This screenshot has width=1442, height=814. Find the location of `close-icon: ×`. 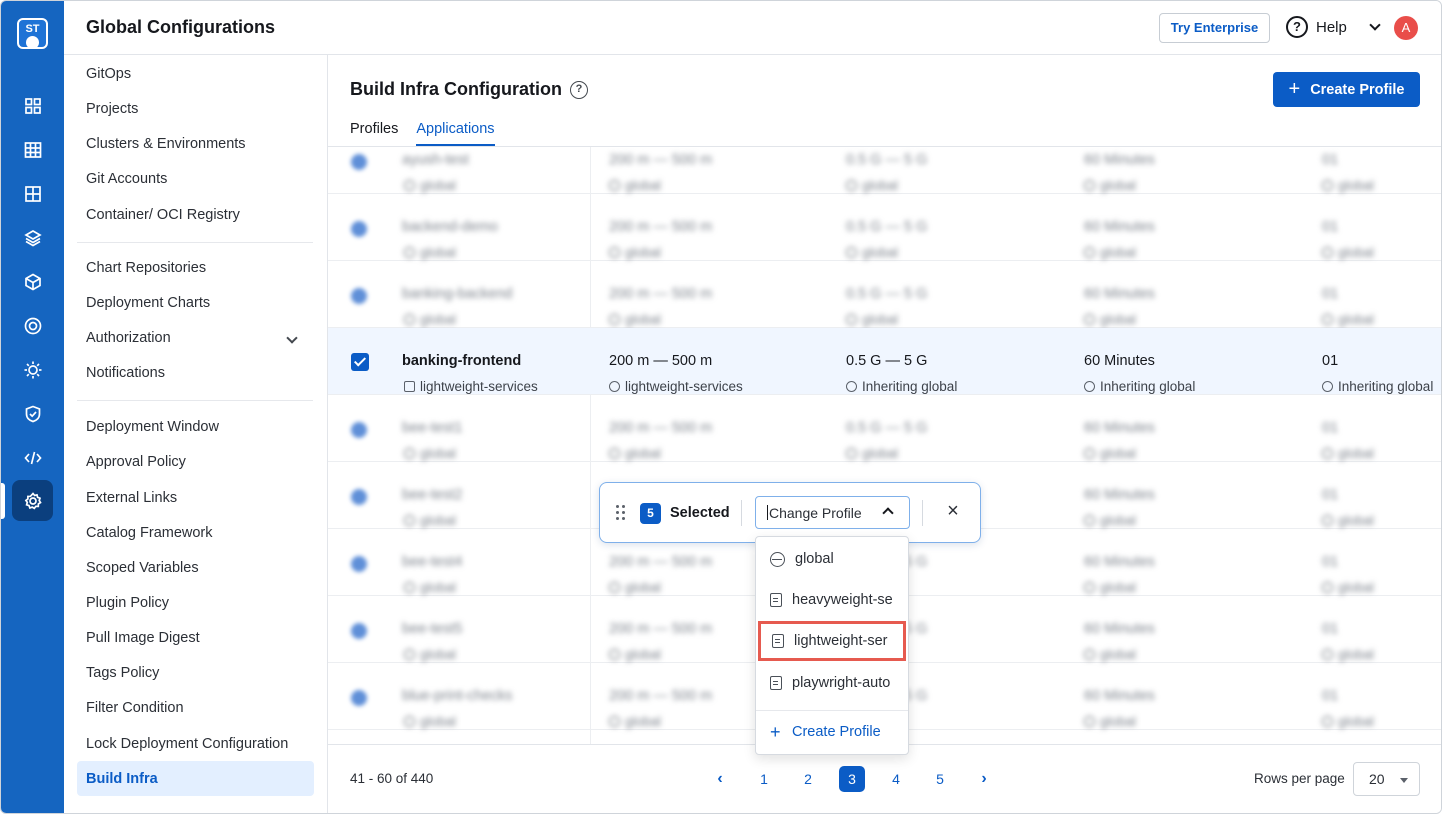

close-icon: × is located at coordinates (953, 511).